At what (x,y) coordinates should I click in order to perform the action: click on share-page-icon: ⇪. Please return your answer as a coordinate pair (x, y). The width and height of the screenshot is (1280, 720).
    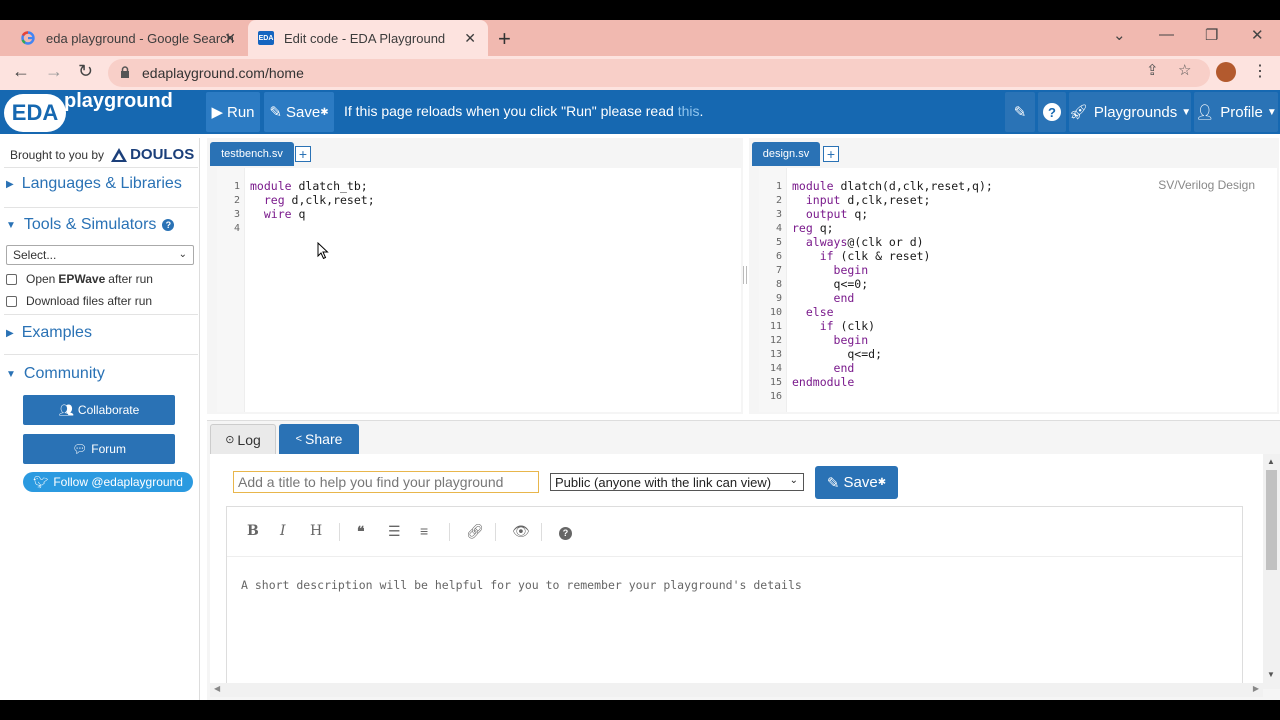
    Looking at the image, I should click on (1152, 70).